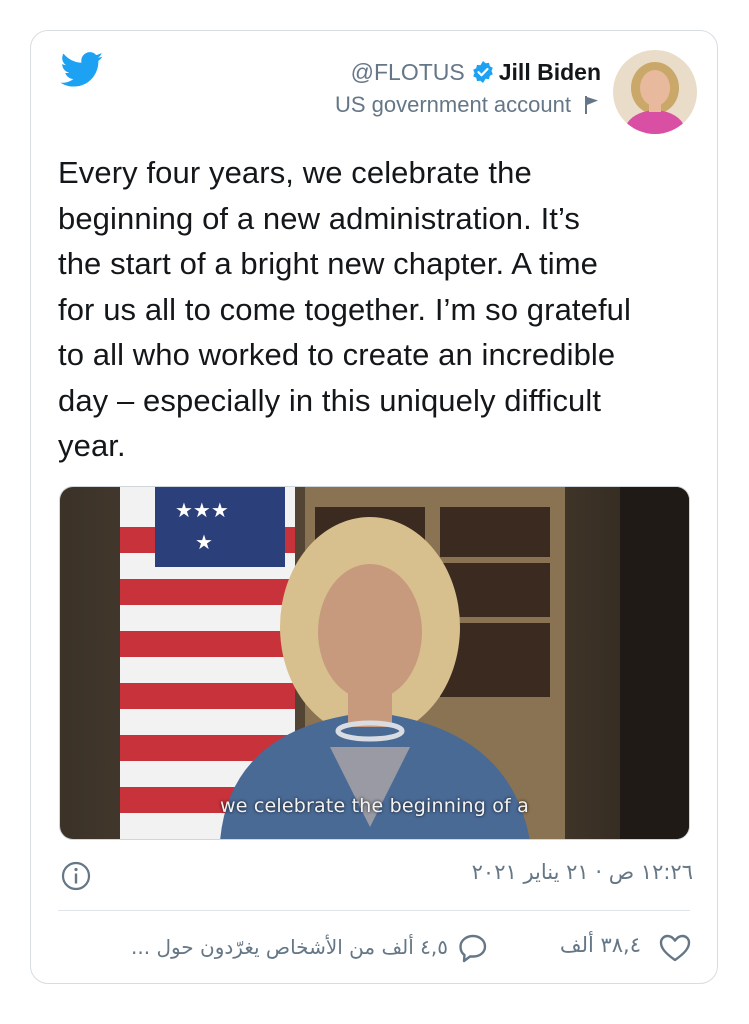 This screenshot has height=1024, width=749. What do you see at coordinates (408, 72) in the screenshot?
I see `author-handle: @FLOTUS` at bounding box center [408, 72].